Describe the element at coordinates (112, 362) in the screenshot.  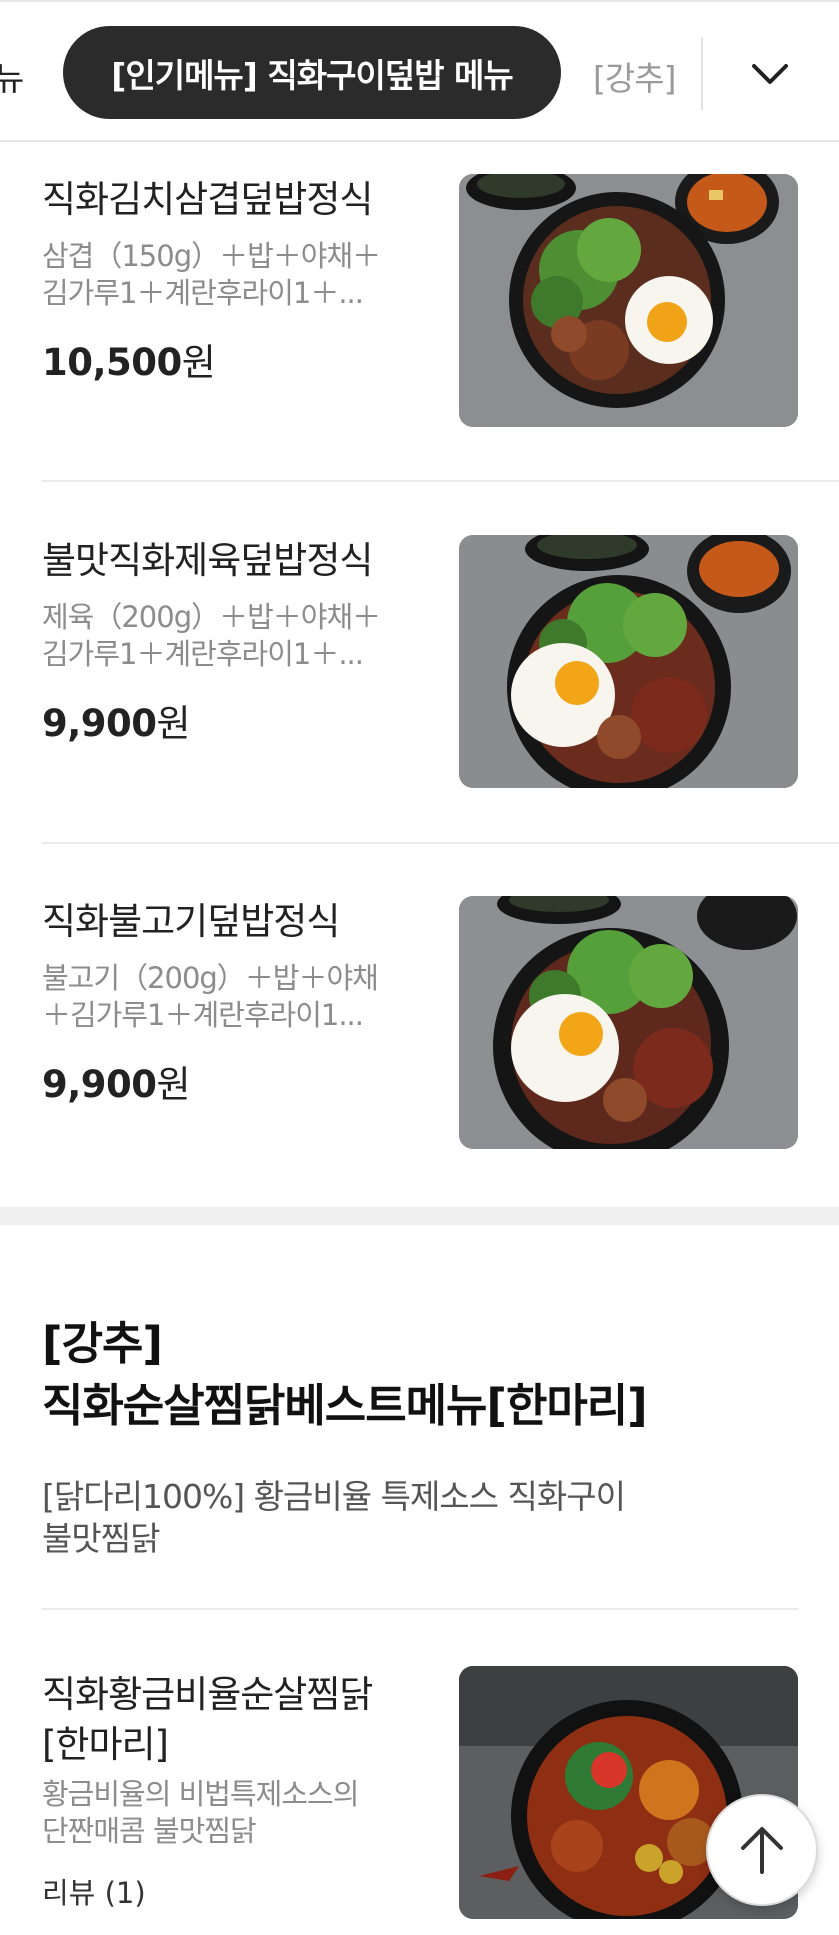
I see `price-value: 10,500` at that location.